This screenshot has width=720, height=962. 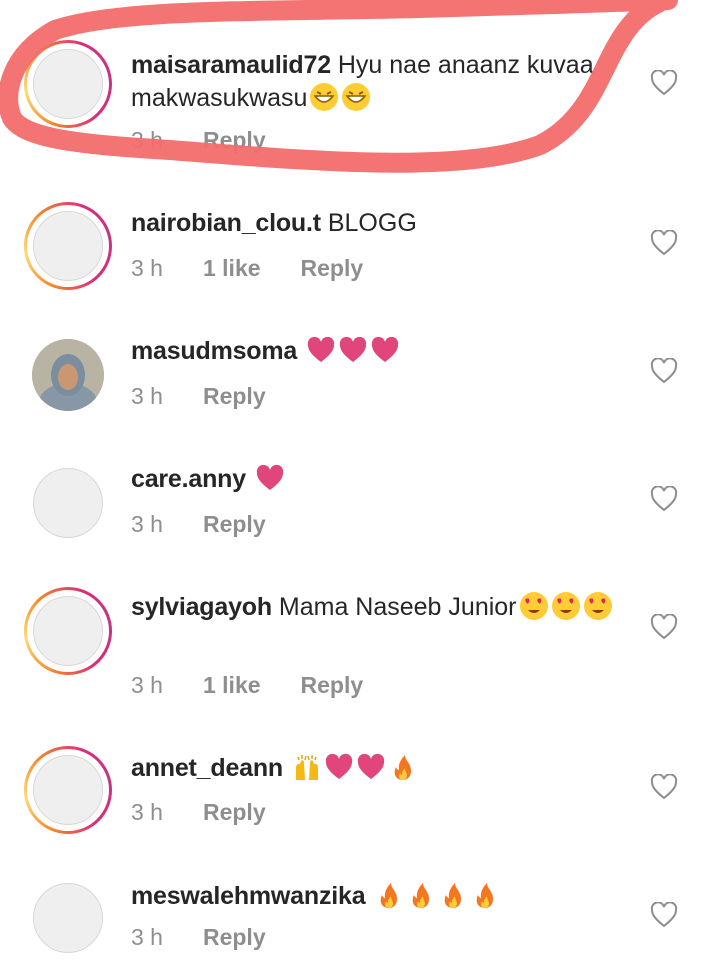 I want to click on comment-username: annet_deann, so click(x=207, y=768).